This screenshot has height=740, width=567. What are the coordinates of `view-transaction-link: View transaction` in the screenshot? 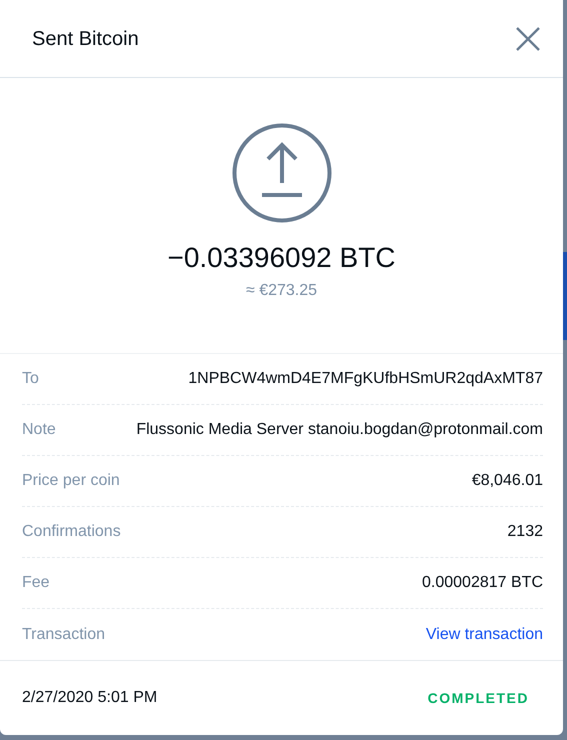 It's located at (484, 634).